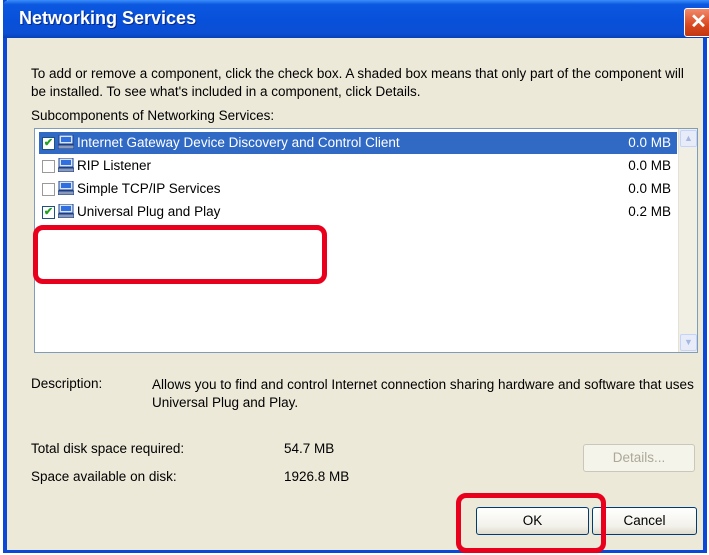 This screenshot has width=709, height=555. What do you see at coordinates (153, 115) in the screenshot?
I see `subcomponents-label: Subcomponents of Networking Services:` at bounding box center [153, 115].